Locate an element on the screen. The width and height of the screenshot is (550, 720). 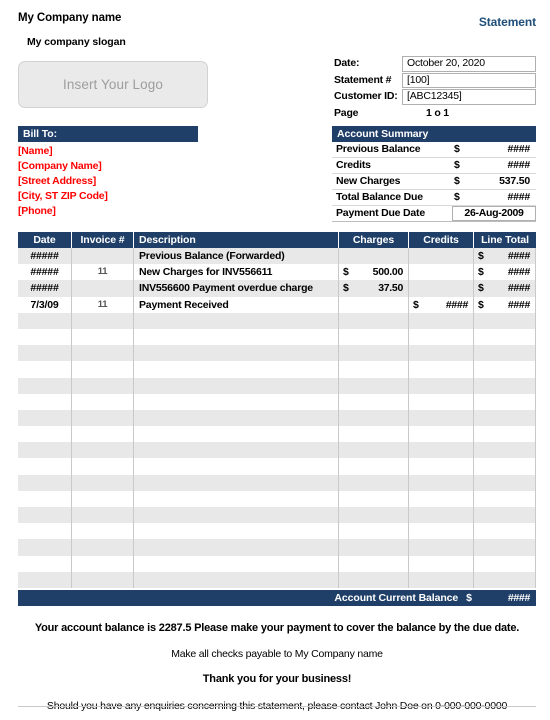
summary-label-previous-balance: Previous Balance is located at coordinates (378, 149).